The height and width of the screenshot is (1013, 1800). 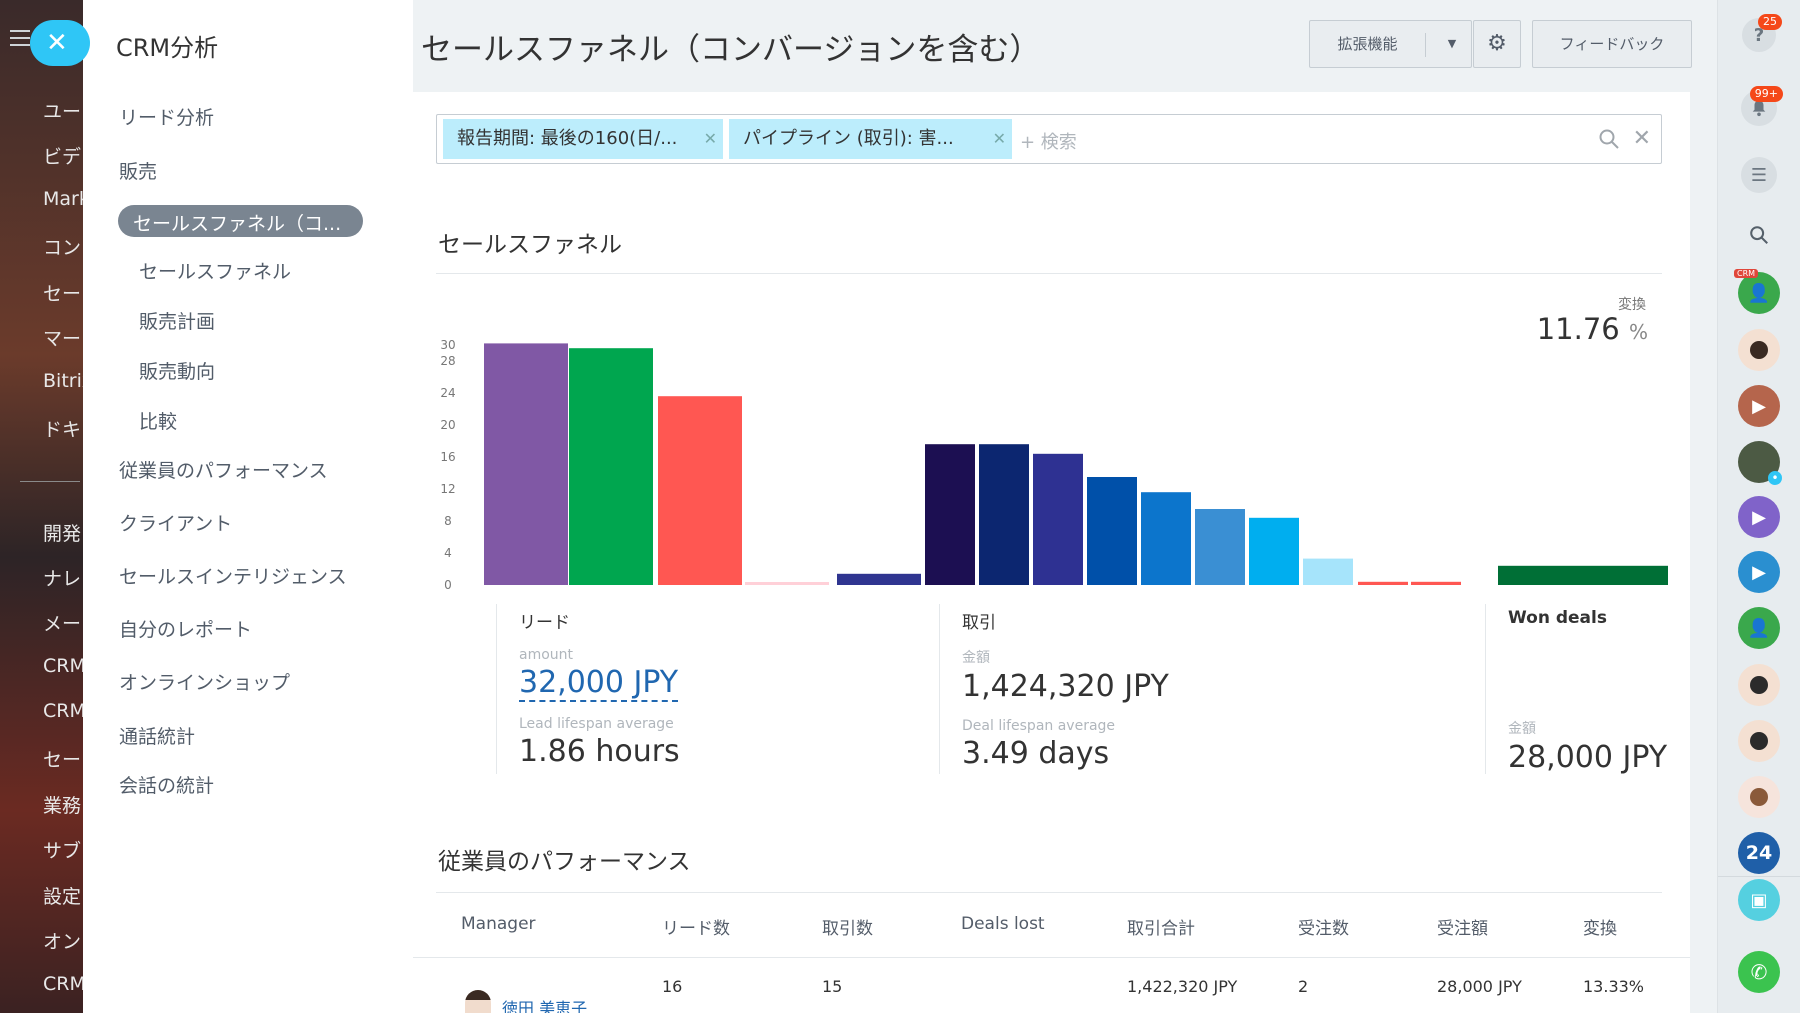 I want to click on group-chat-avatar: •, so click(x=1760, y=463).